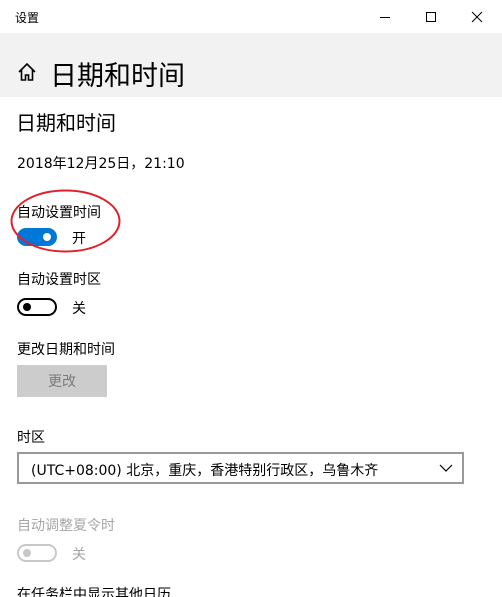  I want to click on close-icon, so click(477, 16).